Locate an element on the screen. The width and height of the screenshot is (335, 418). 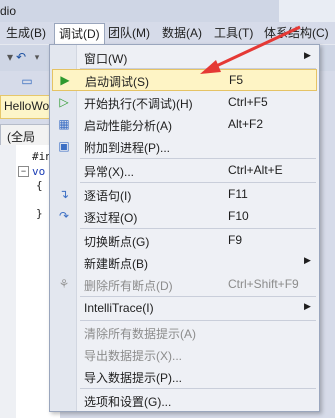
annotation-arrow-icon is located at coordinates (250, 49).